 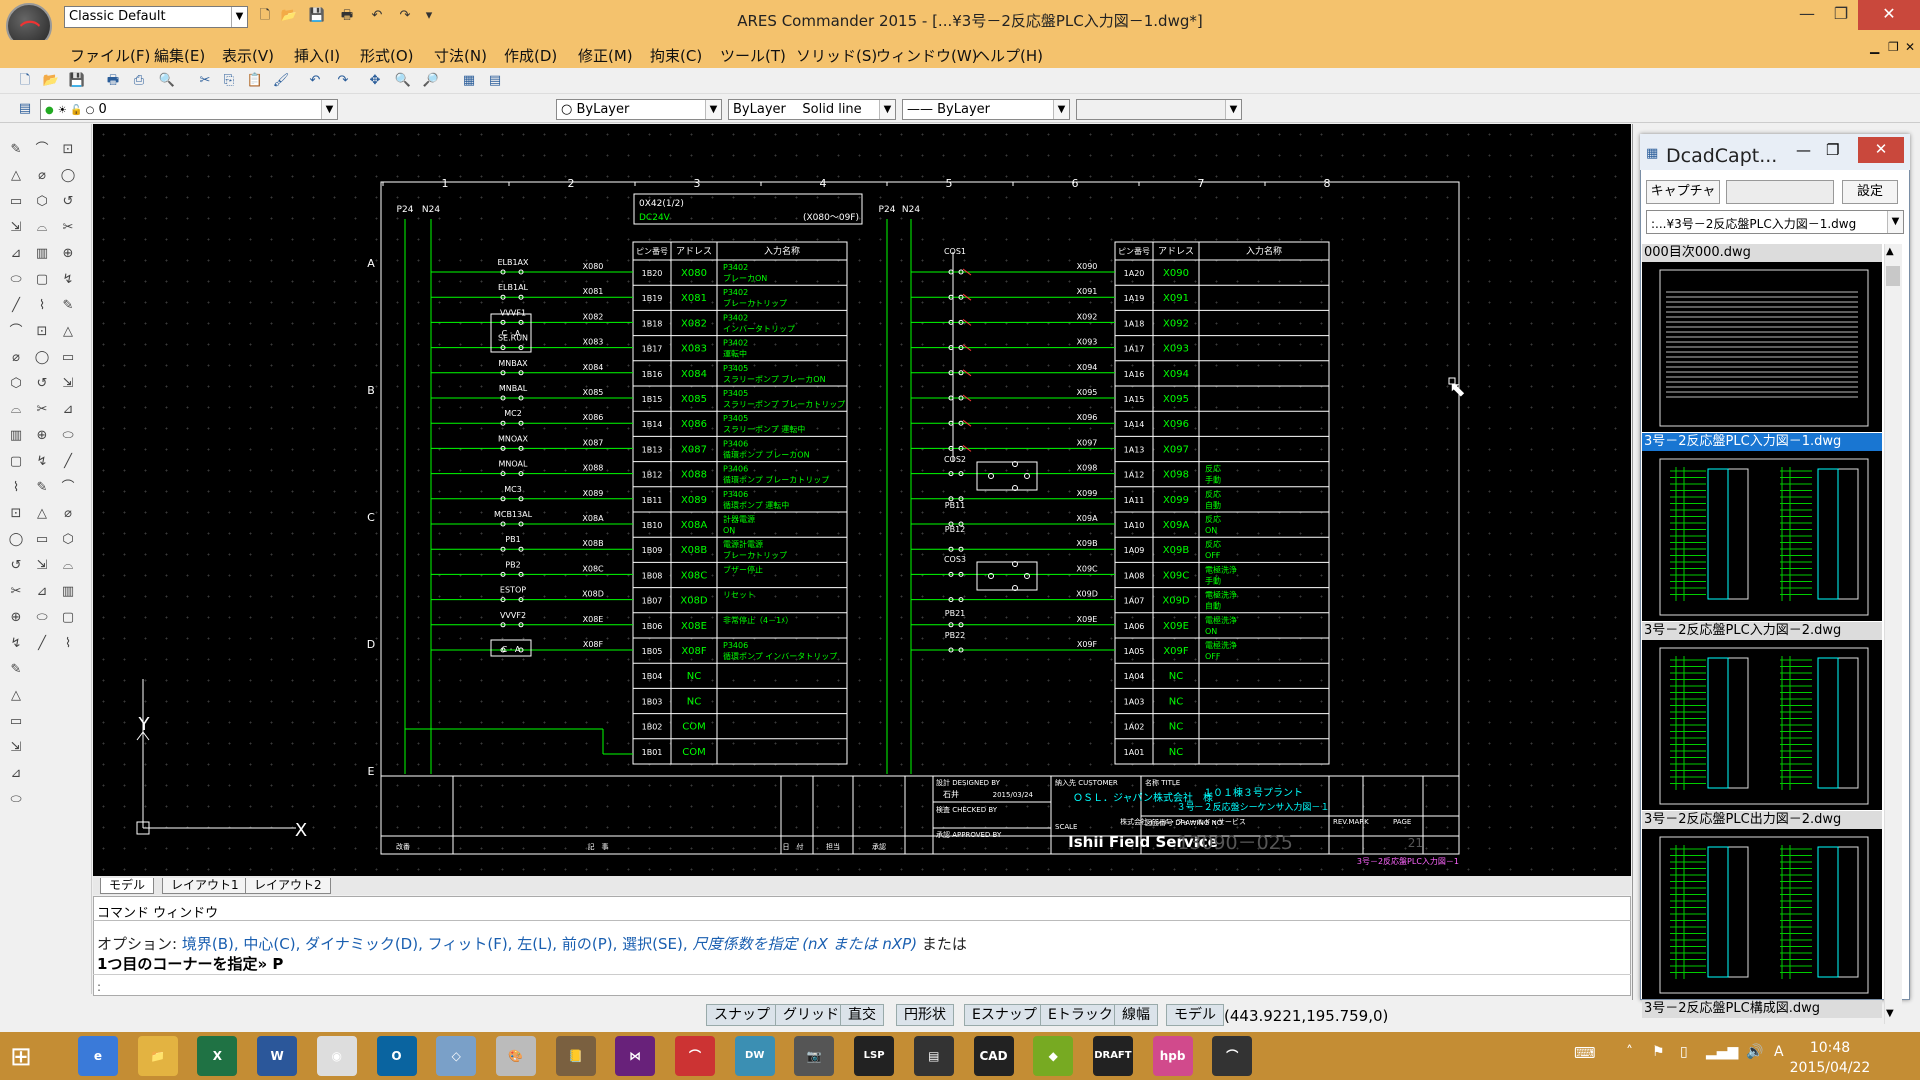 What do you see at coordinates (1629, 1052) in the screenshot?
I see `tray-expand-icon: ˄` at bounding box center [1629, 1052].